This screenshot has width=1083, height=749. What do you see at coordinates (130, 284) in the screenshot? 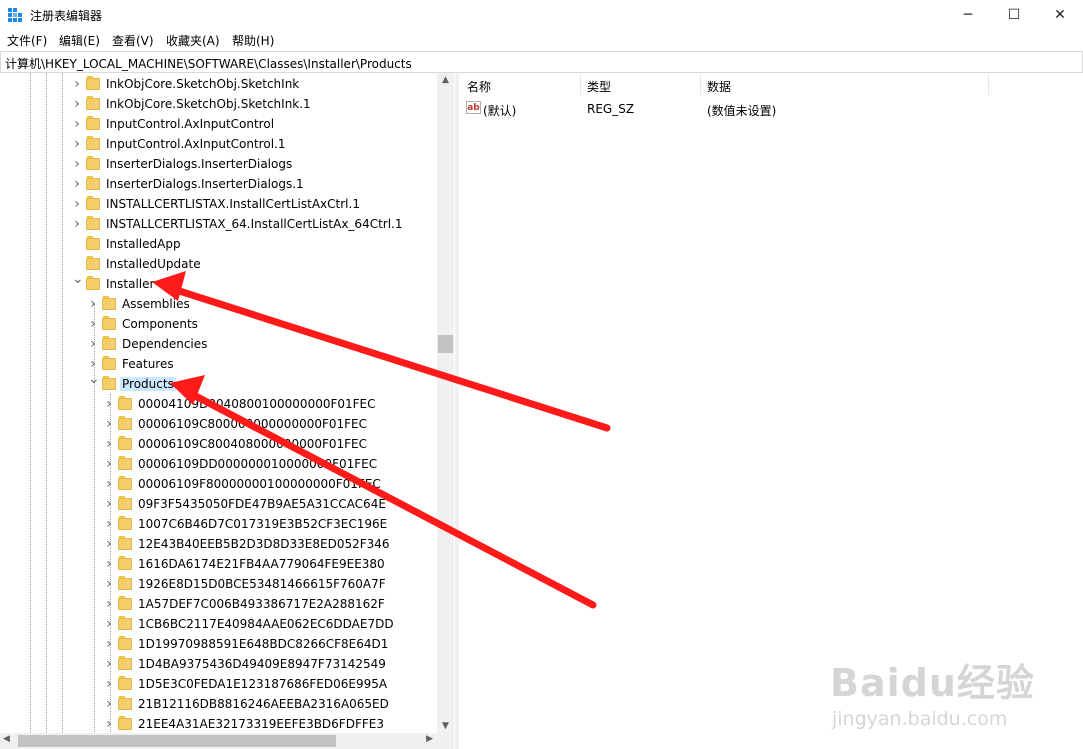
I see `tree-node-label: Installer` at bounding box center [130, 284].